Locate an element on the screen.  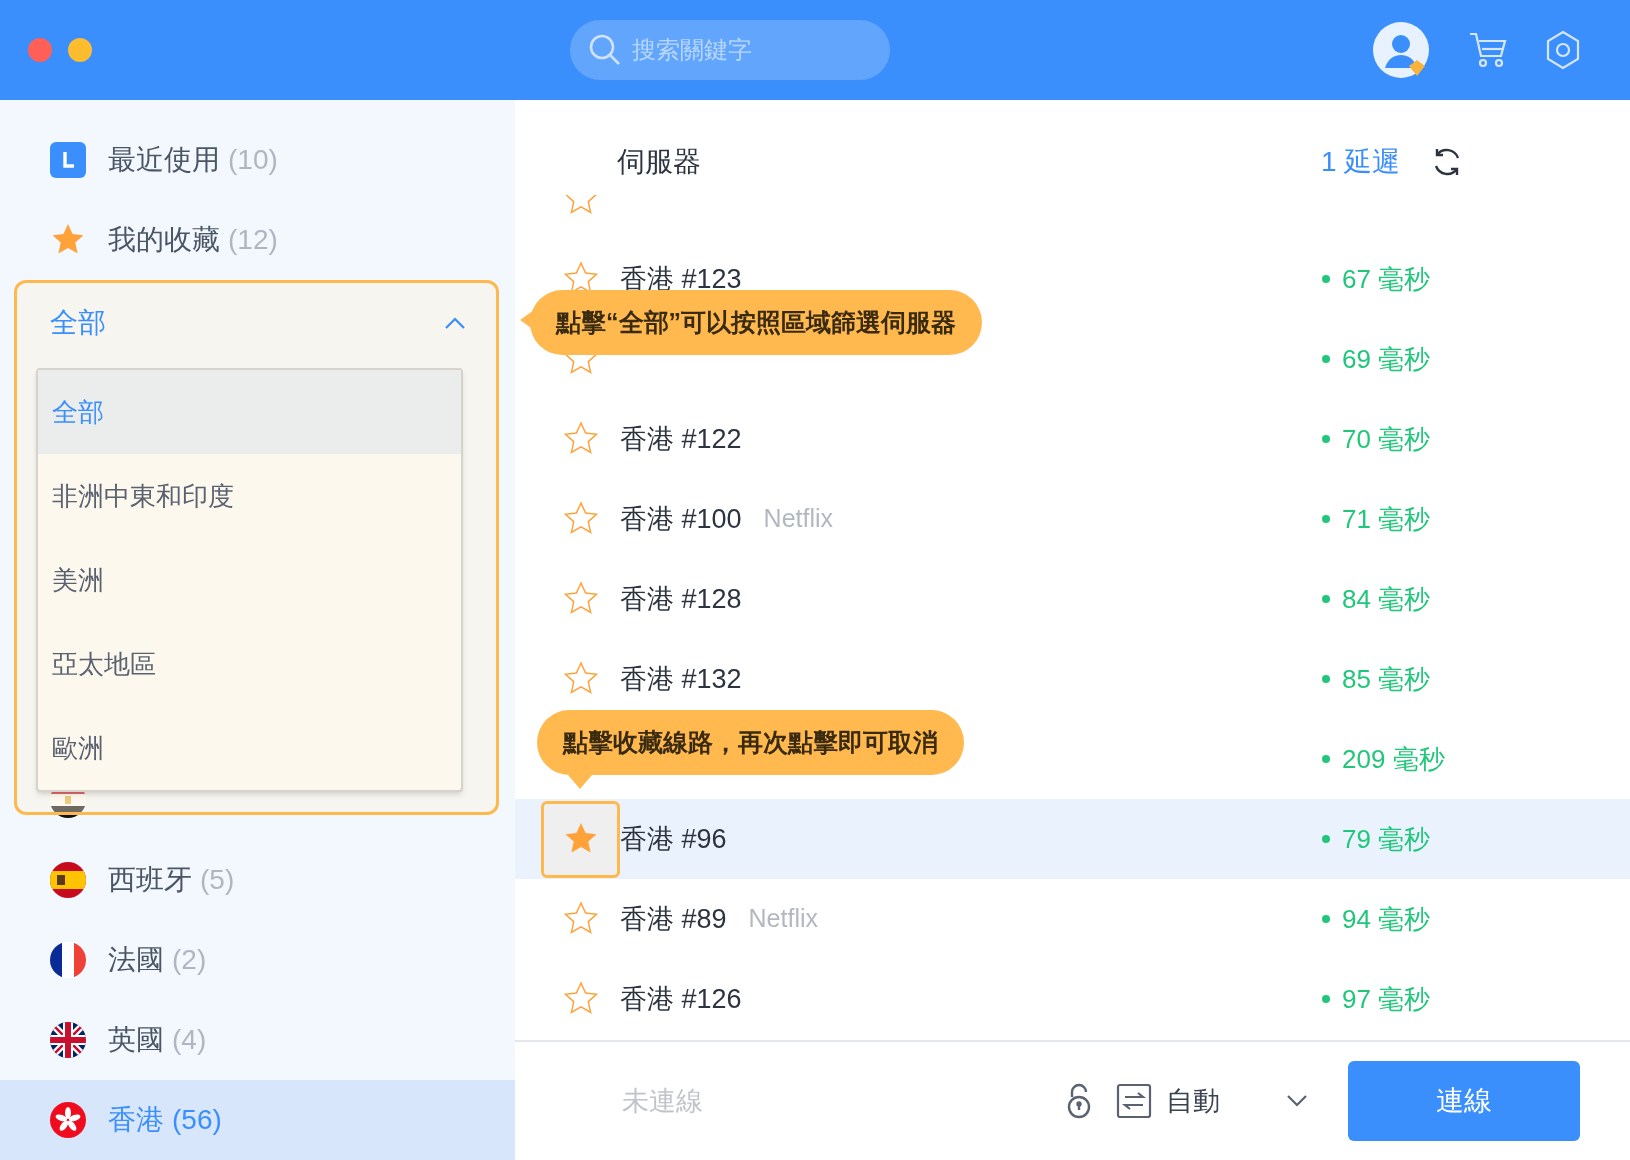
dropdown-option: 美洲 is located at coordinates (249, 580).